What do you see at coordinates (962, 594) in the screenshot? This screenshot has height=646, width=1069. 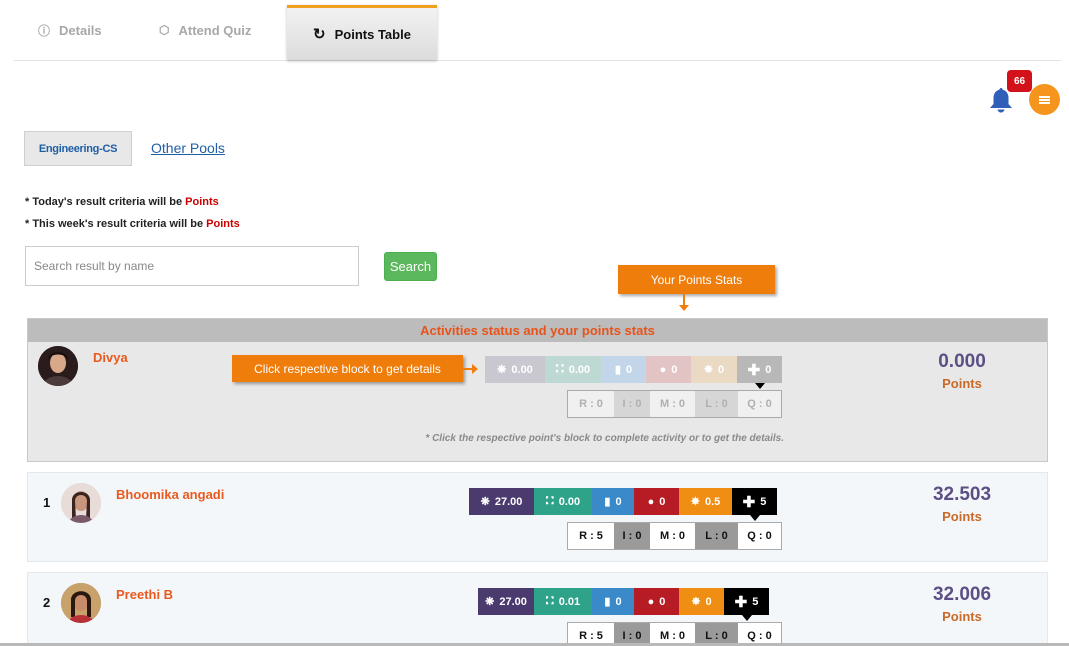 I see `score-value: 32.006` at bounding box center [962, 594].